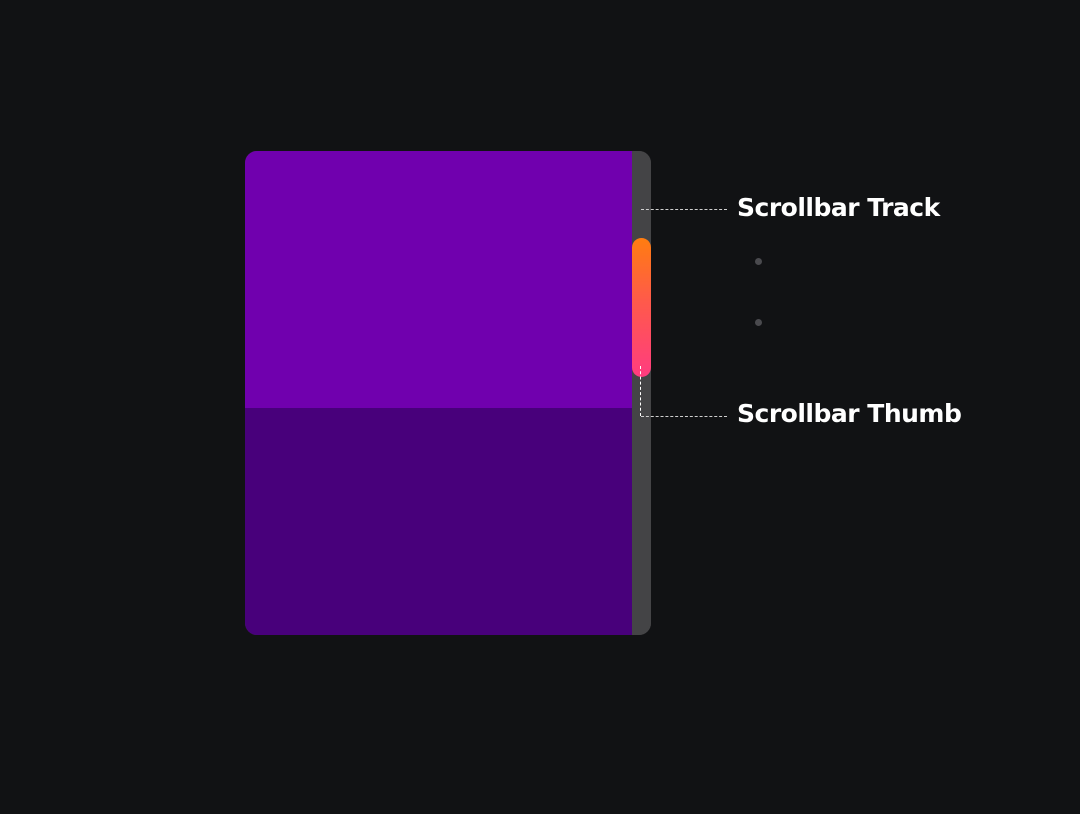 This screenshot has height=814, width=1080. I want to click on scrollbar-track, so click(641, 393).